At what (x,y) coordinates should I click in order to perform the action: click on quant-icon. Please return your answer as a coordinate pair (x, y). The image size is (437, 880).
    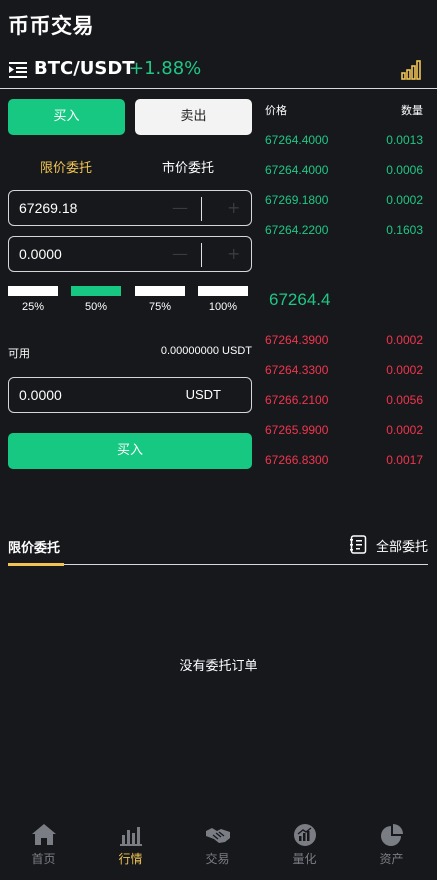
    Looking at the image, I should click on (304, 835).